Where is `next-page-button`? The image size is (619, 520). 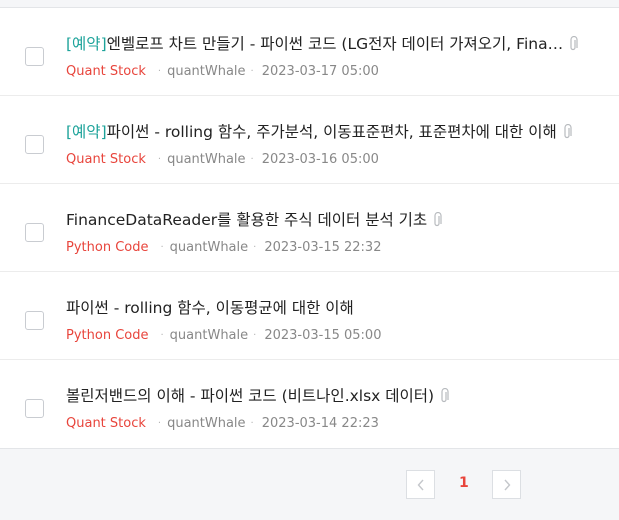
next-page-button is located at coordinates (506, 484).